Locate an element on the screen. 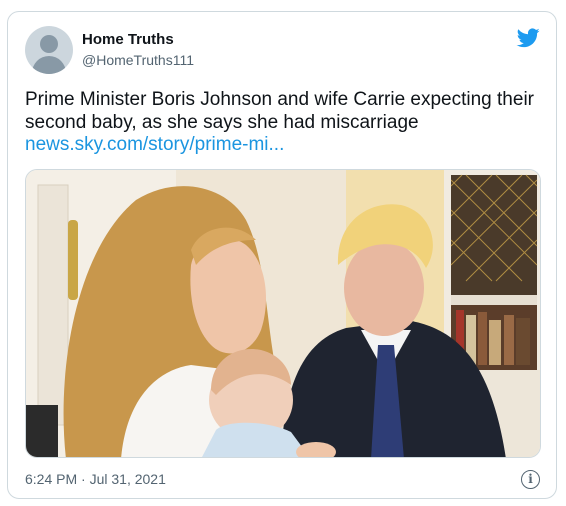 This screenshot has width=566, height=506. author-name: Home Truths is located at coordinates (128, 39).